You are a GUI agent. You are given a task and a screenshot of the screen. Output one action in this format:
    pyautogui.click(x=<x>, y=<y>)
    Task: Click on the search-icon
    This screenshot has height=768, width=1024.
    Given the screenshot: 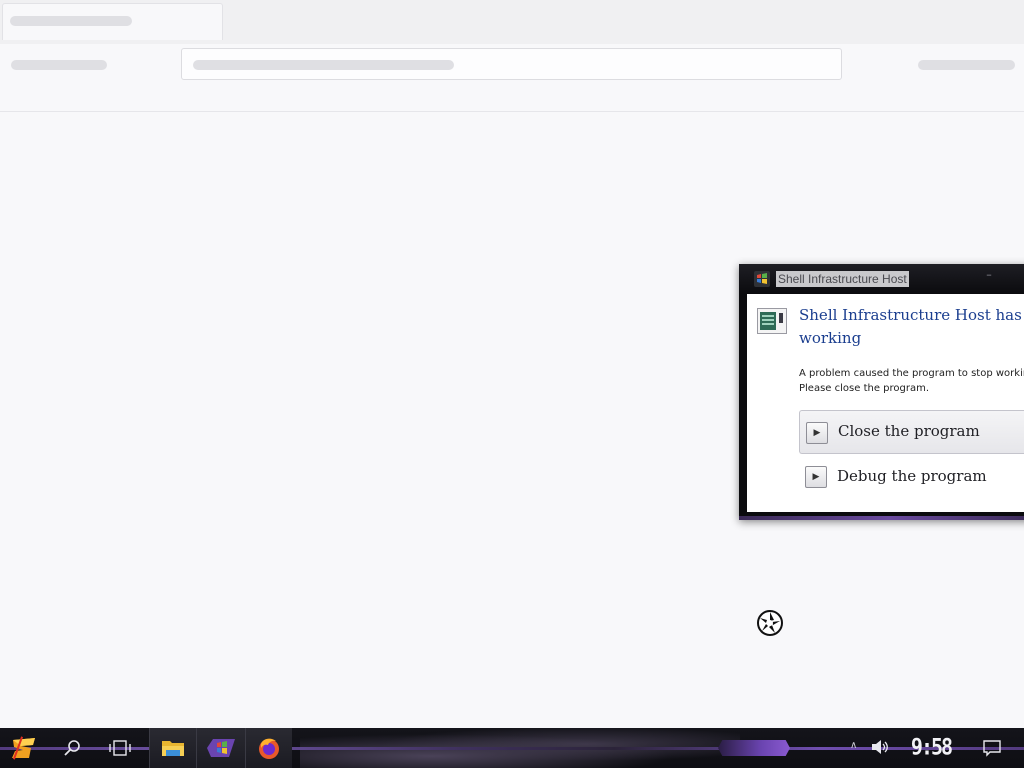 What is the action you would take?
    pyautogui.click(x=72, y=748)
    